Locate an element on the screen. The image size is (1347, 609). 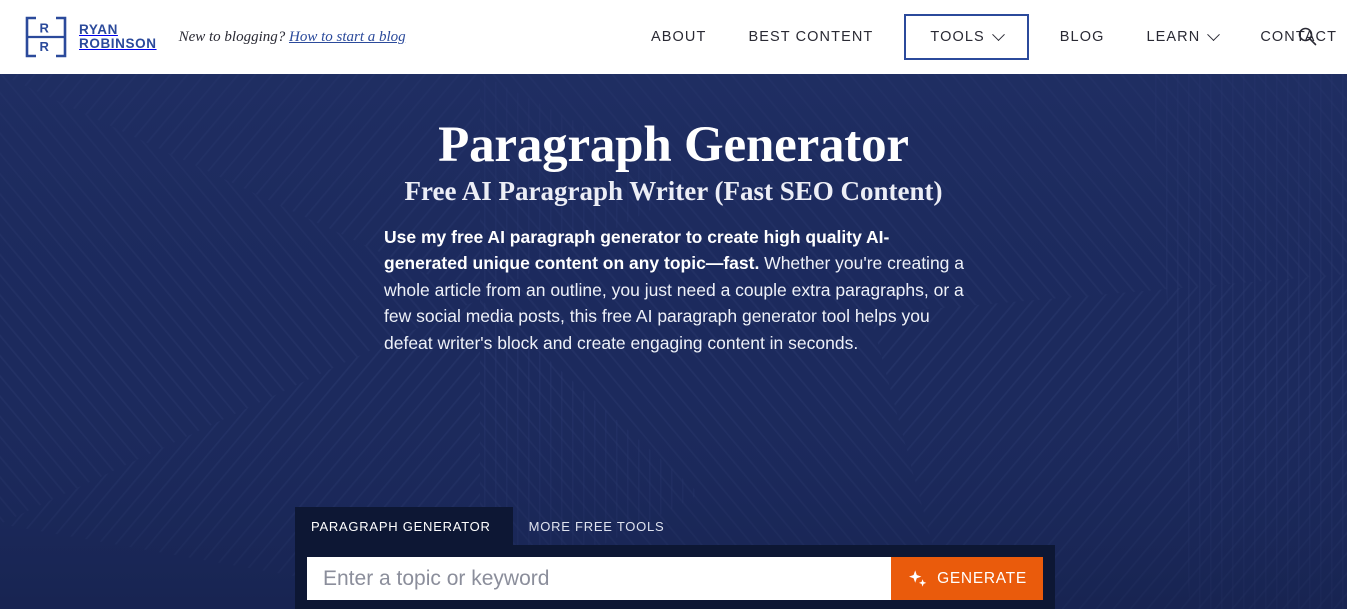
how-to-start-a-blog-link: How to start a blog is located at coordinates (347, 37).